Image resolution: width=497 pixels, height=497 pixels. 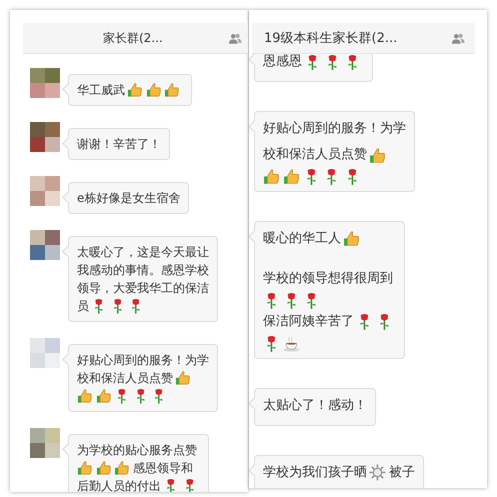 I want to click on sun-icon, so click(x=377, y=473).